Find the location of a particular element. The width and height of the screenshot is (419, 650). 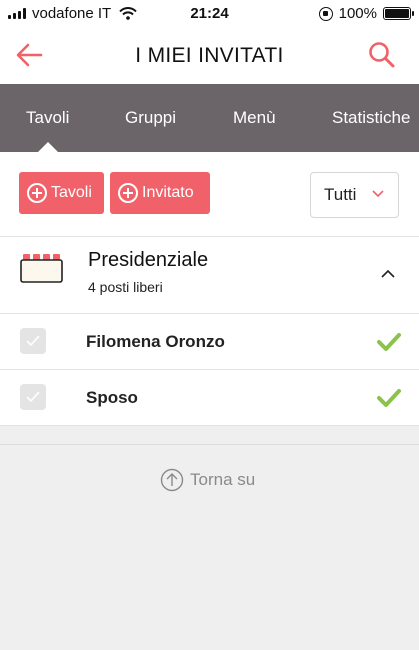

back-to-top-button: Torna su is located at coordinates (207, 480).